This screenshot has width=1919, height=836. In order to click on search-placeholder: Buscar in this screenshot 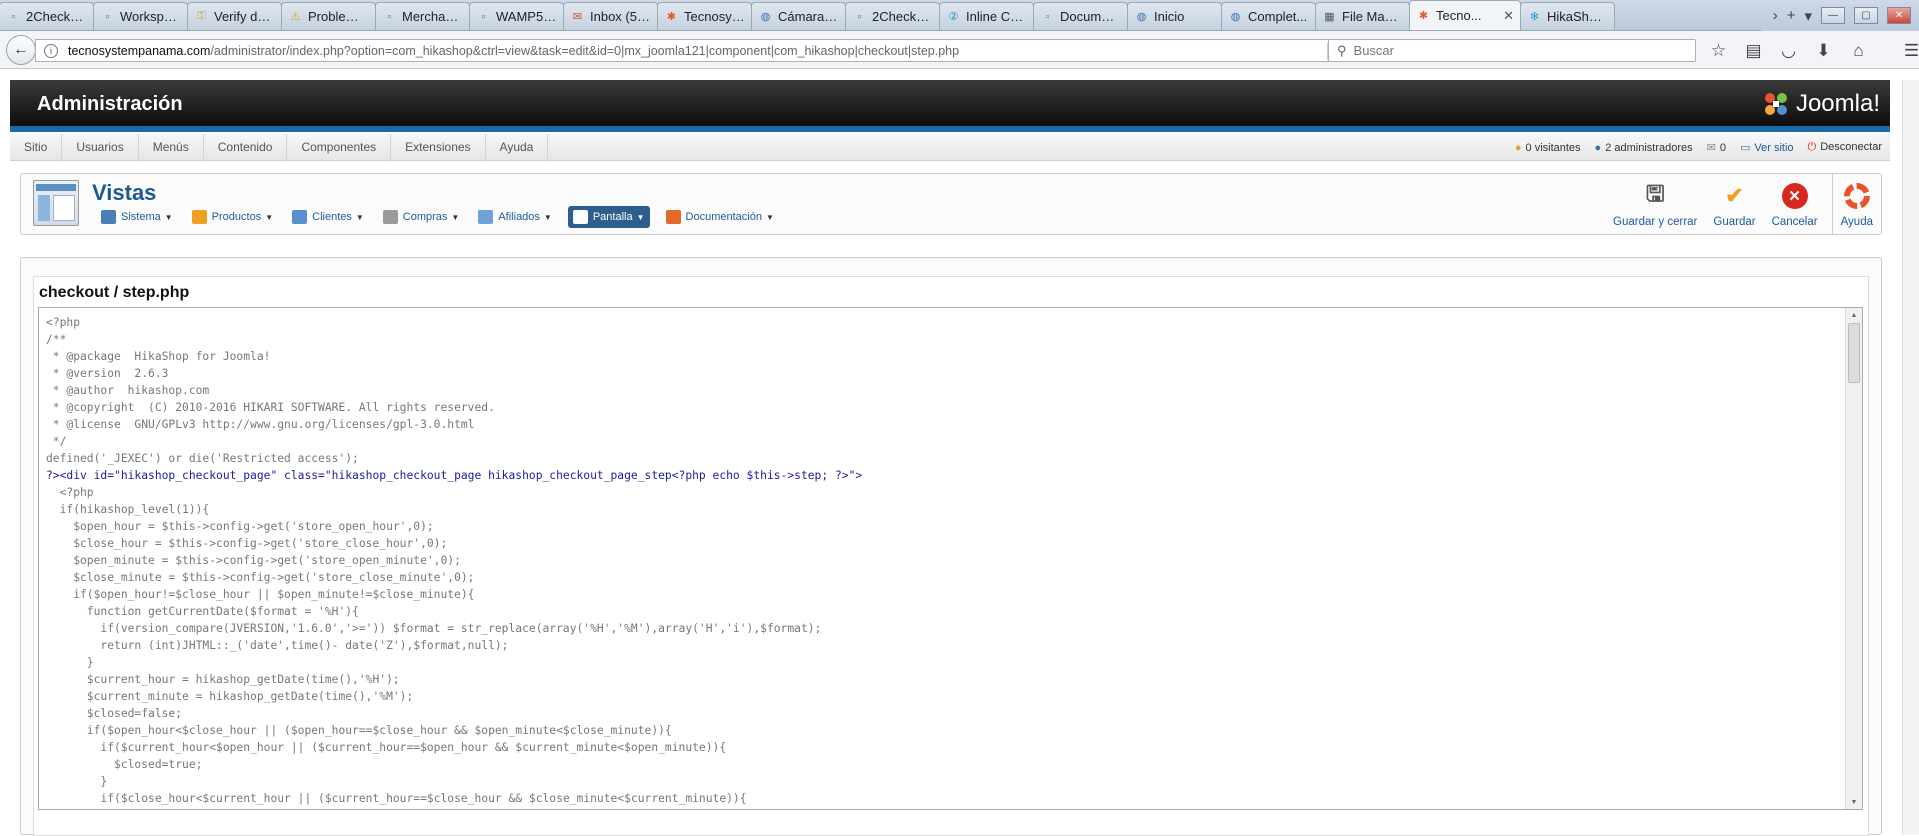, I will do `click(1373, 50)`.